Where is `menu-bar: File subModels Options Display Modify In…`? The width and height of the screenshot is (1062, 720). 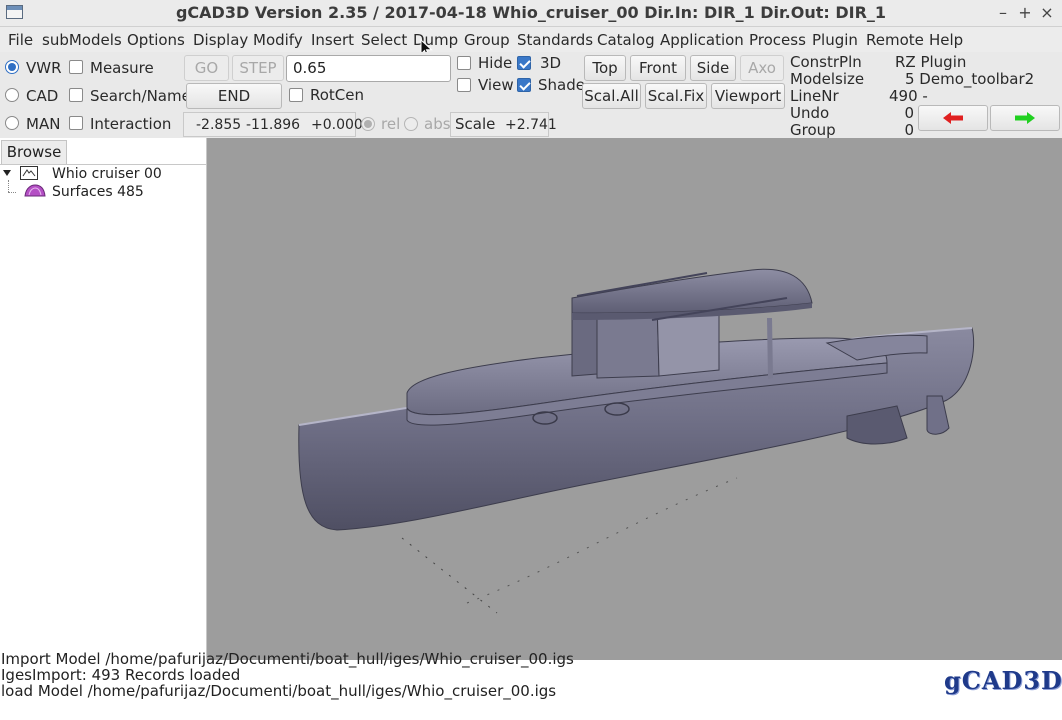
menu-bar: File subModels Options Display Modify In… is located at coordinates (531, 42).